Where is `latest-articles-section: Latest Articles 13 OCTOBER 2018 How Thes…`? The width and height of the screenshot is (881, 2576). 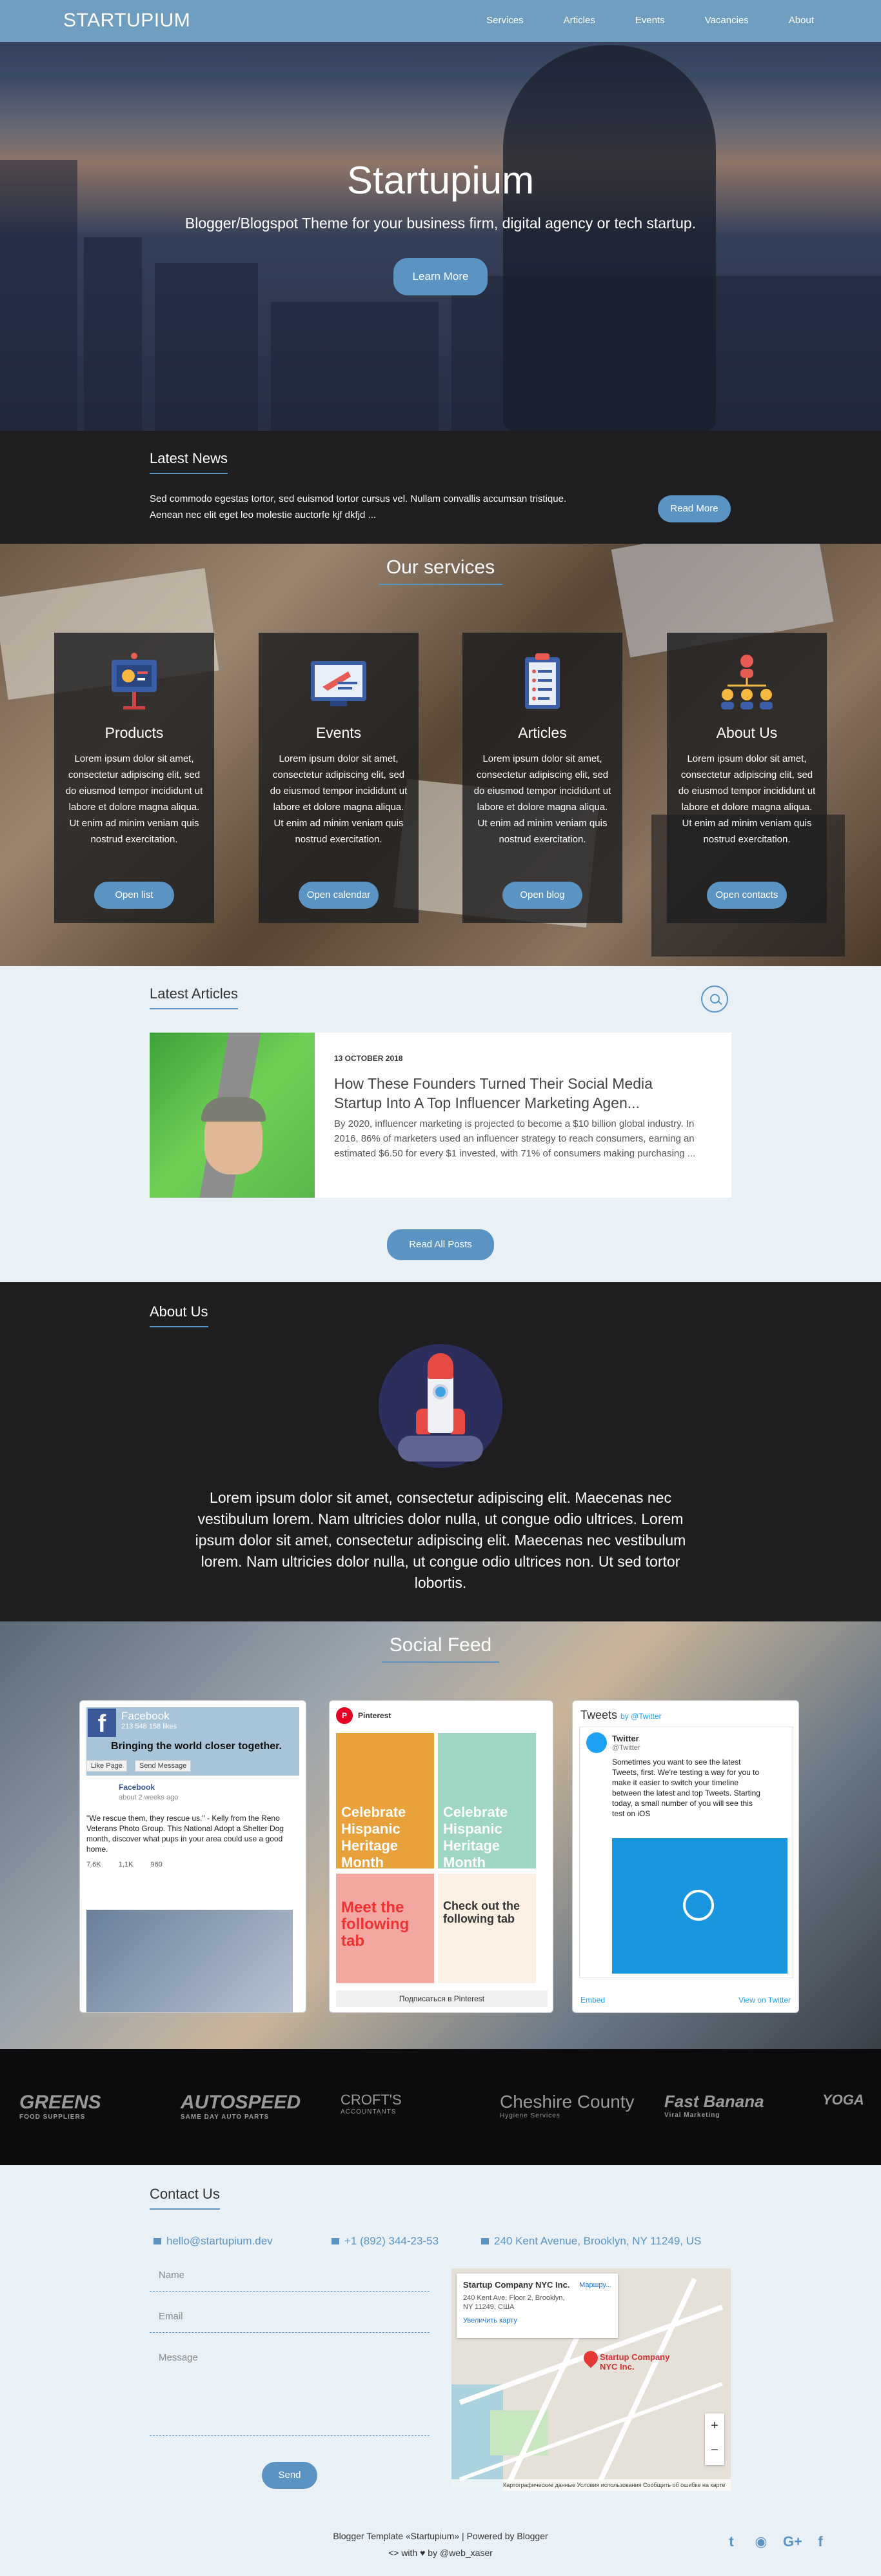 latest-articles-section: Latest Articles 13 OCTOBER 2018 How Thes… is located at coordinates (440, 1124).